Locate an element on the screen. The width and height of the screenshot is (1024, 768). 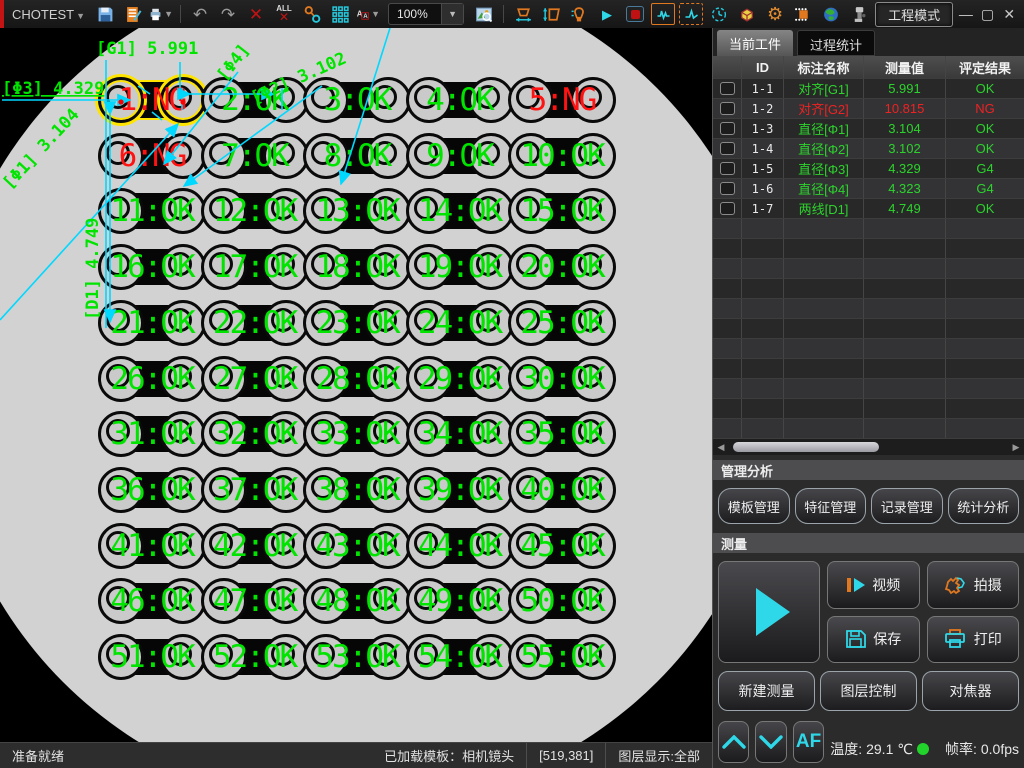
cube-3d-icon is located at coordinates (747, 14).